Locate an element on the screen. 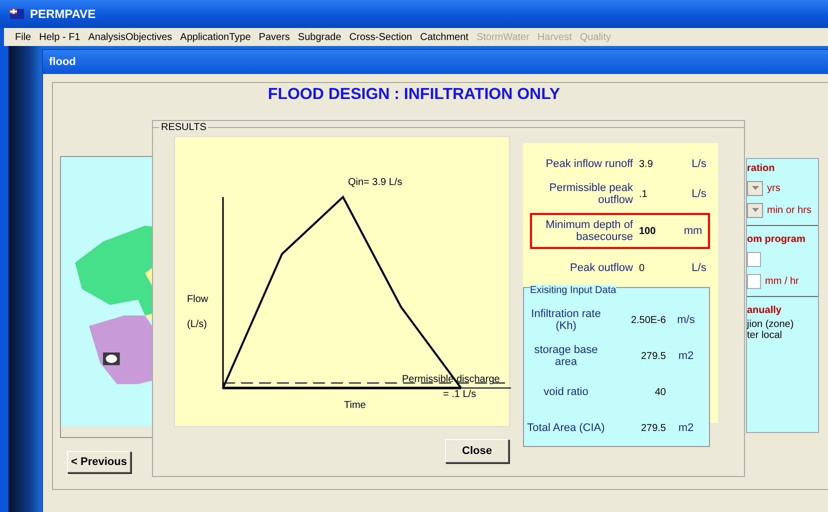 Image resolution: width=828 pixels, height=512 pixels. input-label: void ratio is located at coordinates (566, 392).